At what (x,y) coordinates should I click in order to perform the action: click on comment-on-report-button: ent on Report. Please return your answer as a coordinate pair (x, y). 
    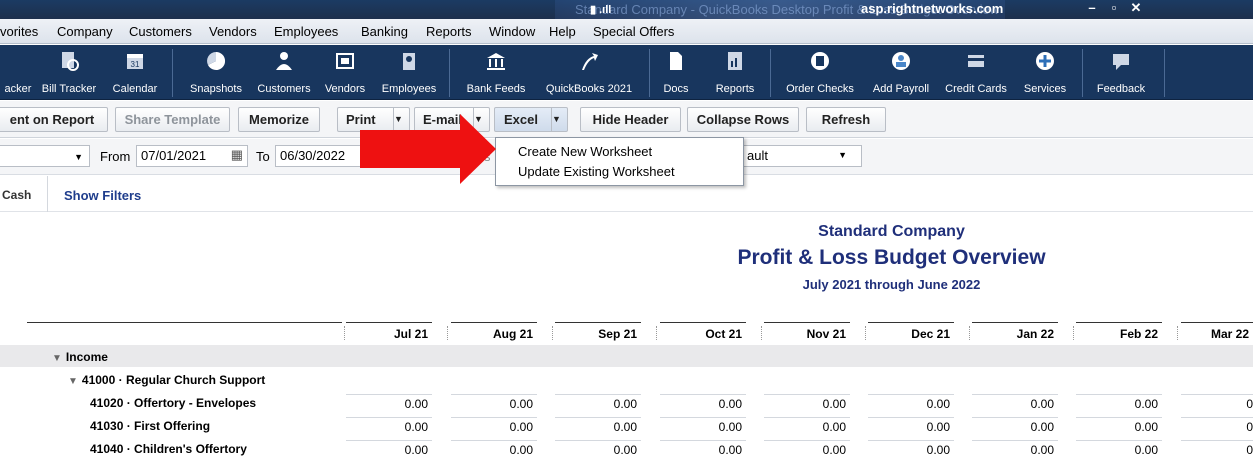
    Looking at the image, I should click on (54, 119).